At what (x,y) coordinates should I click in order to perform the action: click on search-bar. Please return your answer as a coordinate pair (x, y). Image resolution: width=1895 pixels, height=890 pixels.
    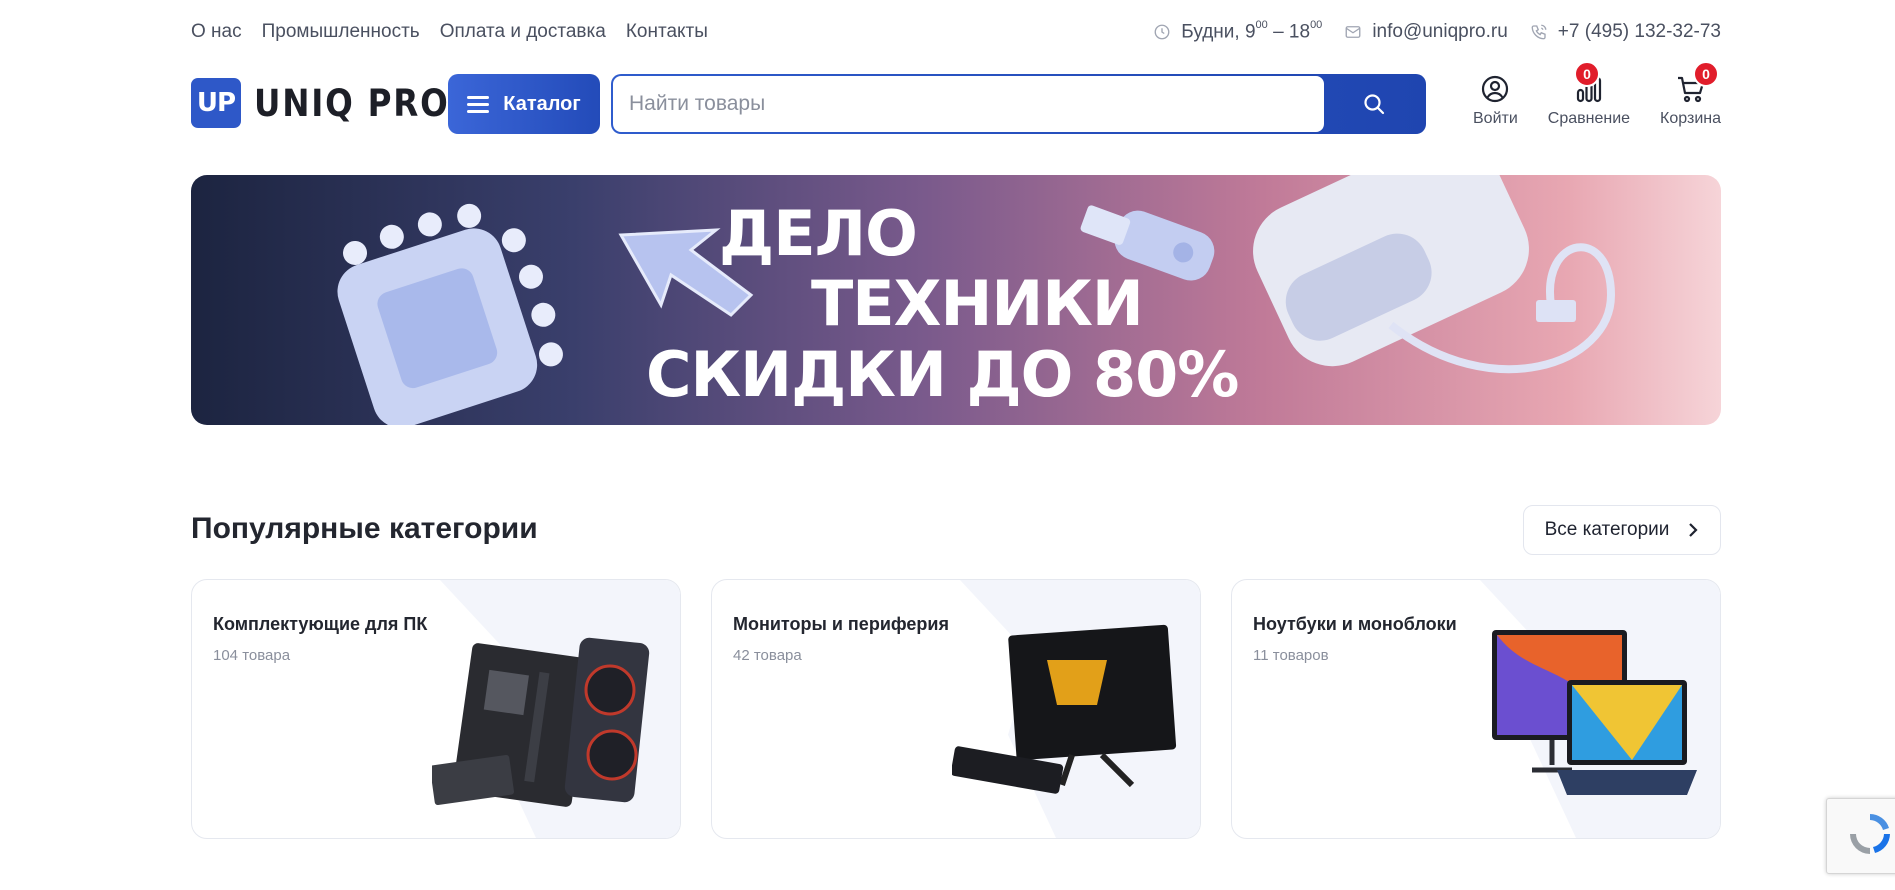
    Looking at the image, I should click on (1018, 104).